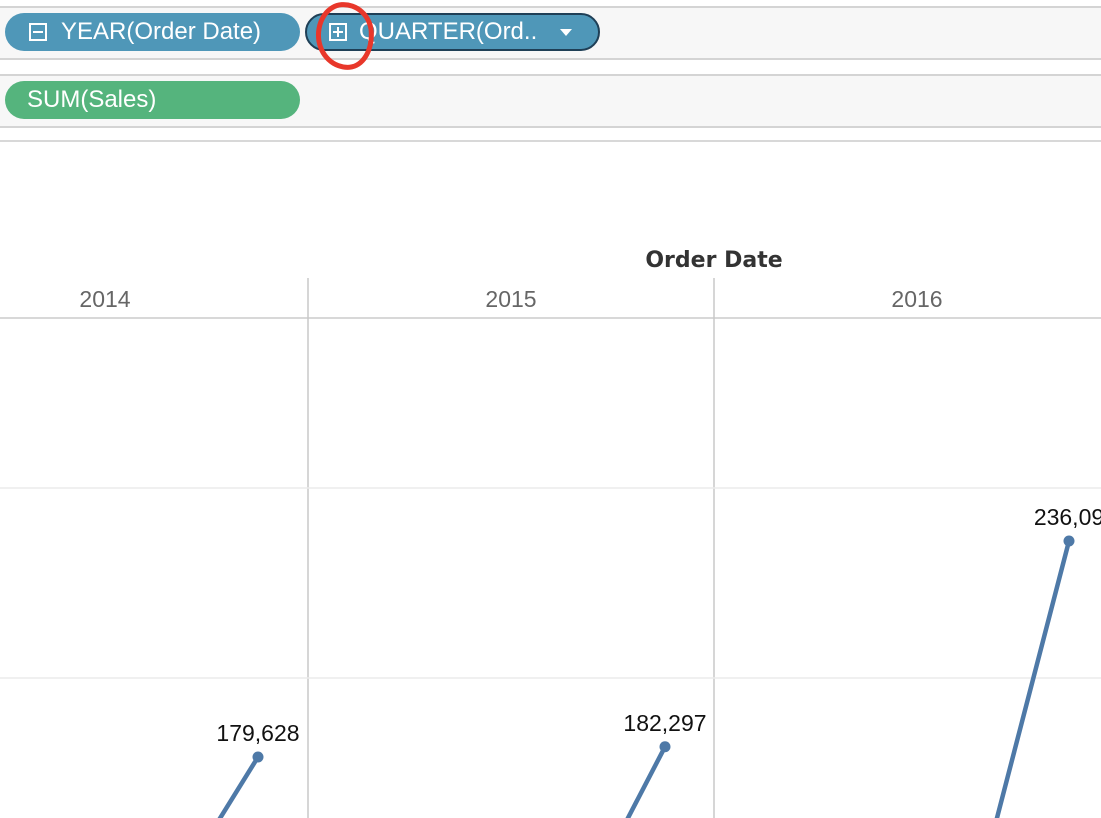  I want to click on data-label-2015: 182,297, so click(664, 723).